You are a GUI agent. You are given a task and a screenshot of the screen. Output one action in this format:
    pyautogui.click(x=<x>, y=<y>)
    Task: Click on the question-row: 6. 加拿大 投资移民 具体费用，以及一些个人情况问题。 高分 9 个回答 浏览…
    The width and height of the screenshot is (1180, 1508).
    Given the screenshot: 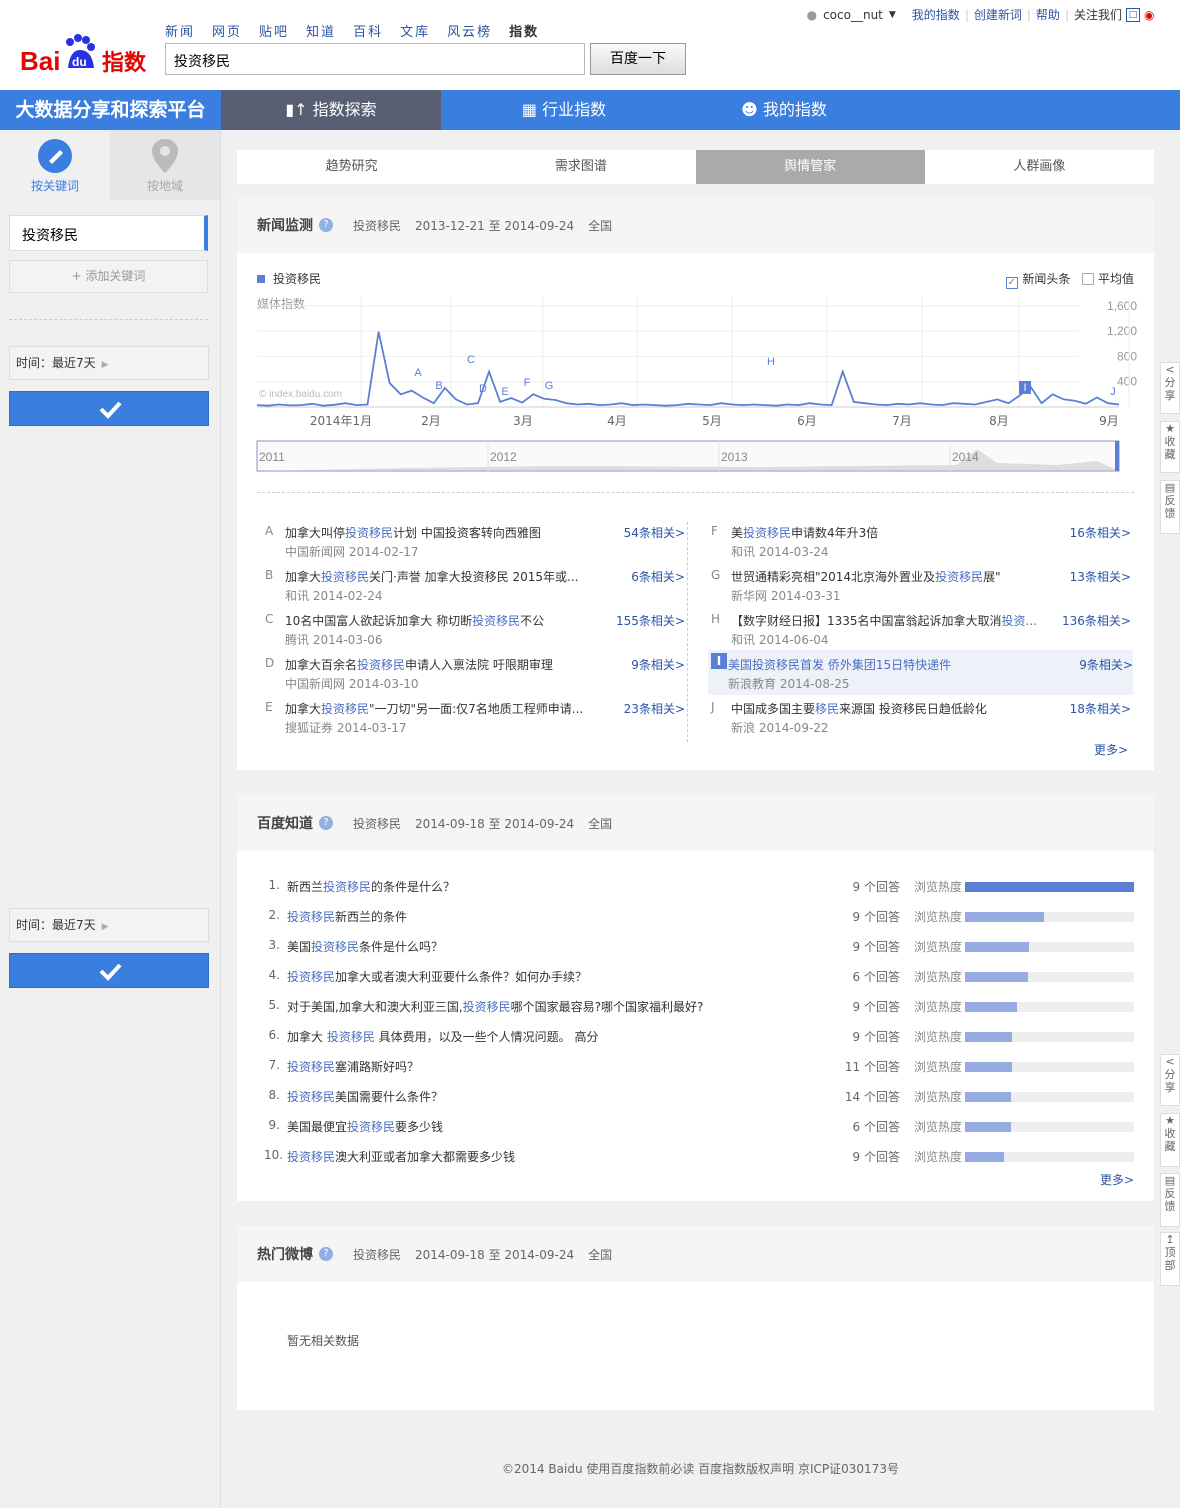 What is the action you would take?
    pyautogui.click(x=699, y=1038)
    